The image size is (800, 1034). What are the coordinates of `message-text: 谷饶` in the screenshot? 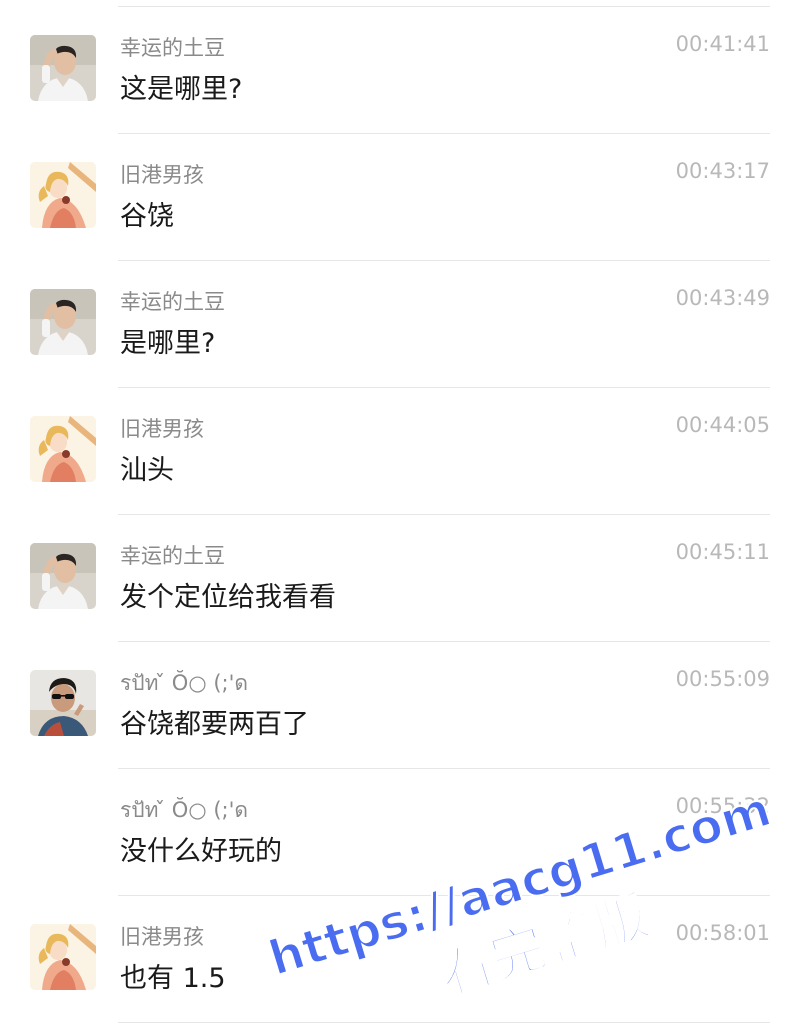 It's located at (147, 216).